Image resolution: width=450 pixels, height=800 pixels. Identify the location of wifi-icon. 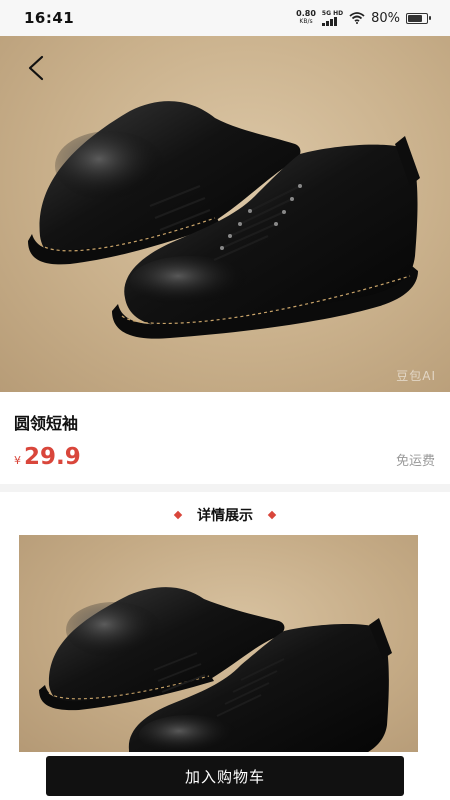
(357, 18).